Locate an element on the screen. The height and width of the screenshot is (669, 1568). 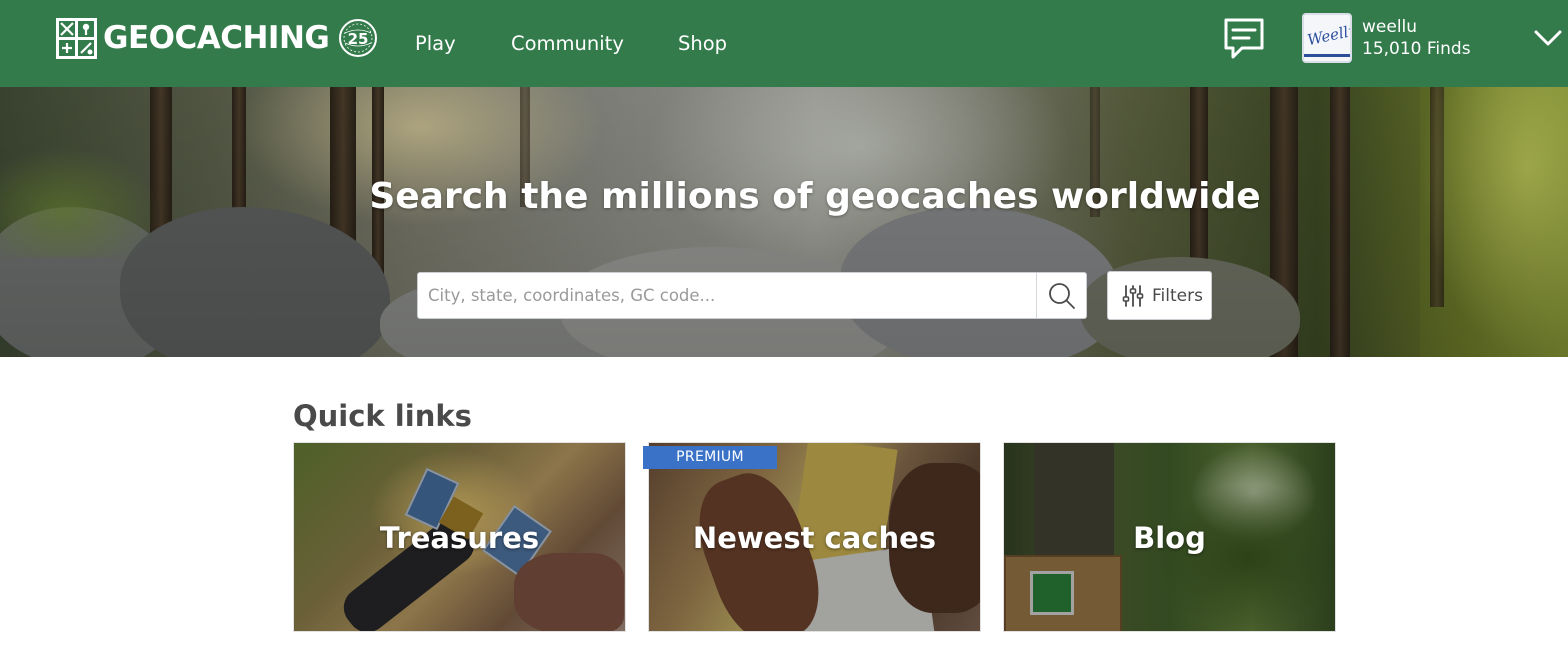
avatar: Weellu is located at coordinates (1327, 38).